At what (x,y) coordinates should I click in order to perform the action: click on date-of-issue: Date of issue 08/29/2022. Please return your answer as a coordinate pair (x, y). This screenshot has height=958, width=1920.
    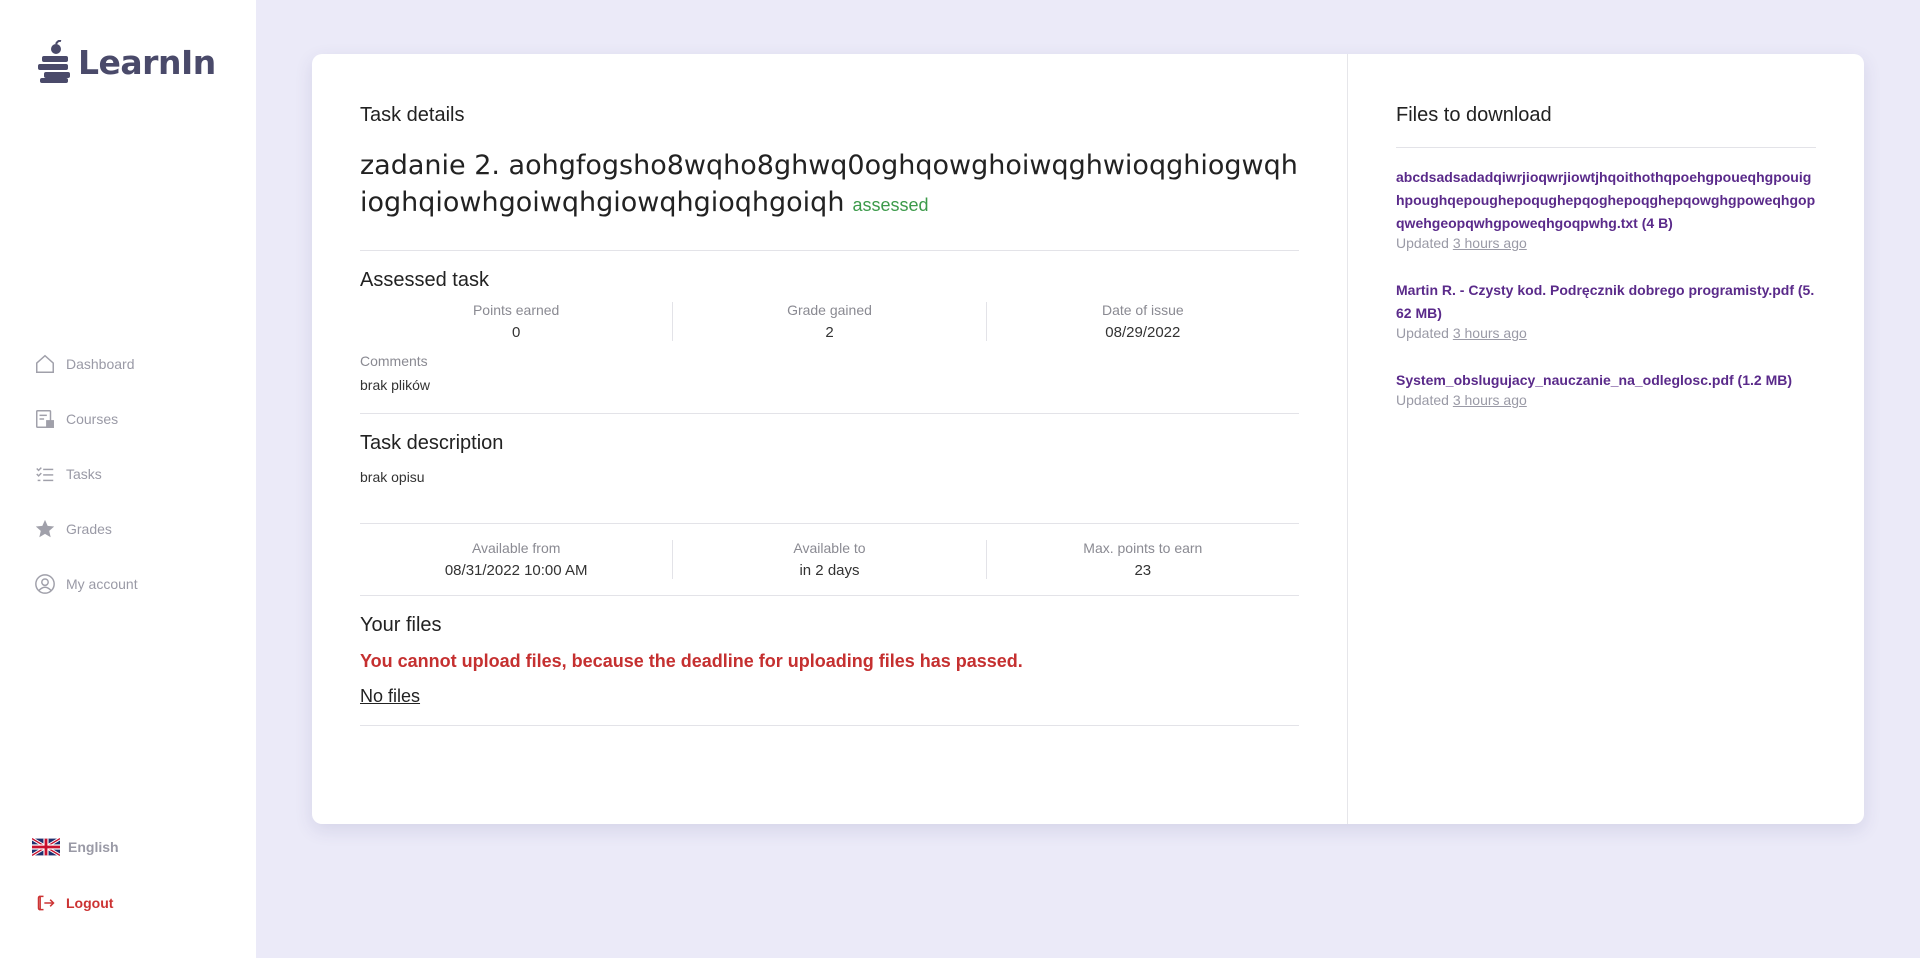
    Looking at the image, I should click on (1143, 321).